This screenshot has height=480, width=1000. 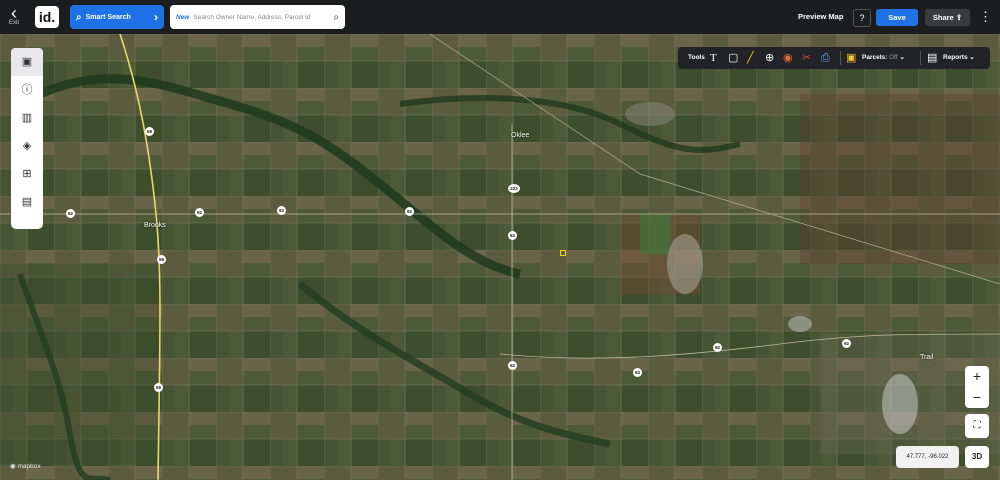 What do you see at coordinates (943, 17) in the screenshot?
I see `share-label: Share` at bounding box center [943, 17].